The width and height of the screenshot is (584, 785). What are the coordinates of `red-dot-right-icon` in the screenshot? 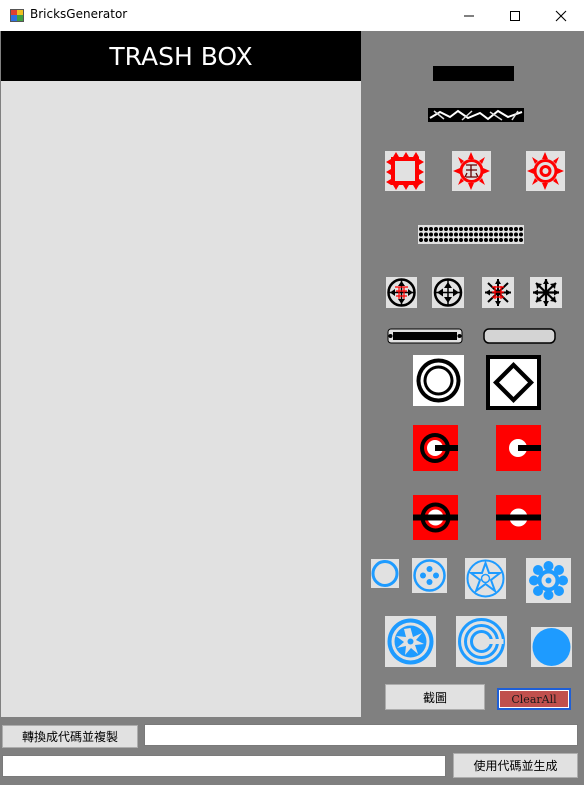 It's located at (518, 448).